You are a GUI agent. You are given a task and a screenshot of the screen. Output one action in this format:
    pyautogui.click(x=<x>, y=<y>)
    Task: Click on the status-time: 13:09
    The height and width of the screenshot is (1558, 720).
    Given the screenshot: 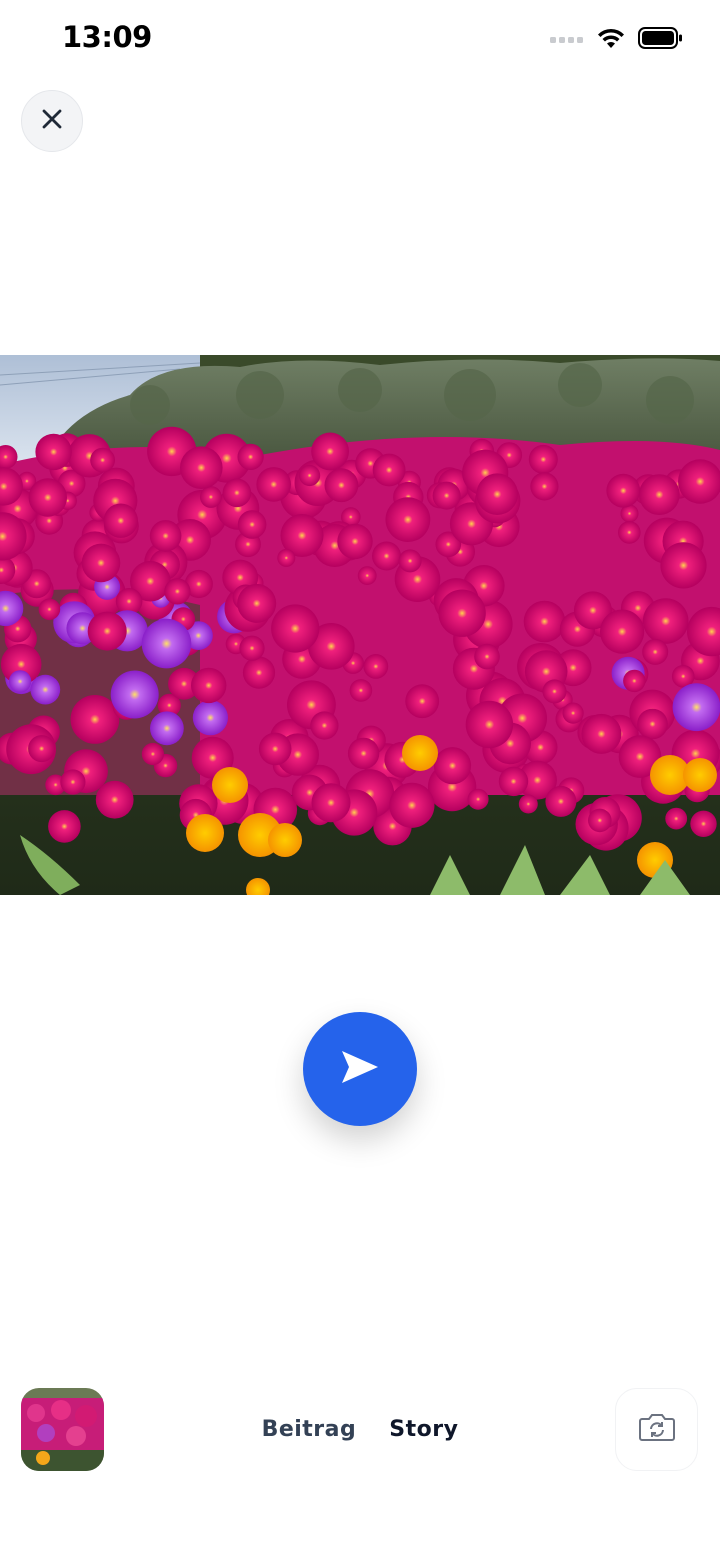 What is the action you would take?
    pyautogui.click(x=107, y=37)
    